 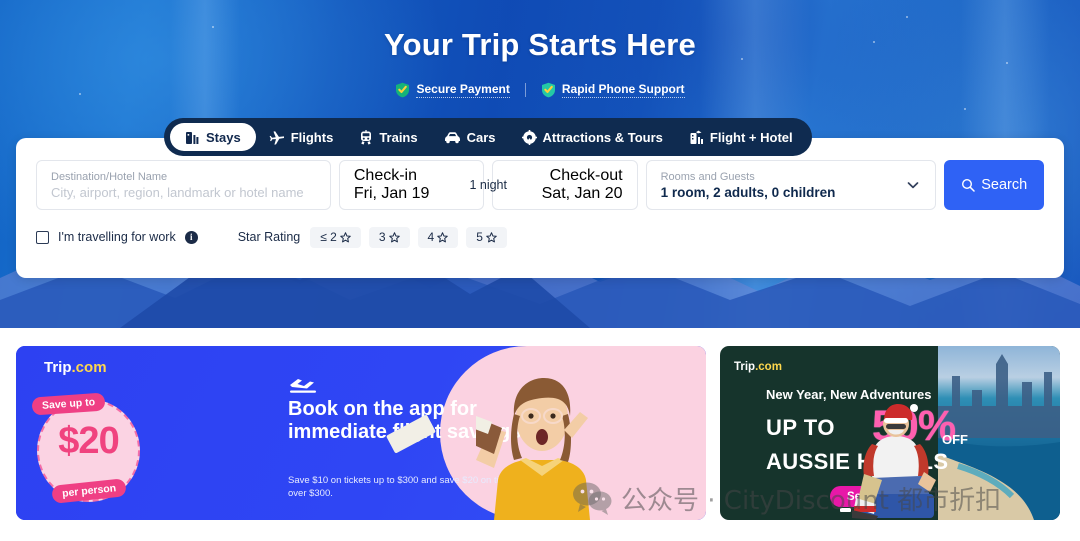 I want to click on work-travel-label: I'm travelling for work, so click(x=117, y=237).